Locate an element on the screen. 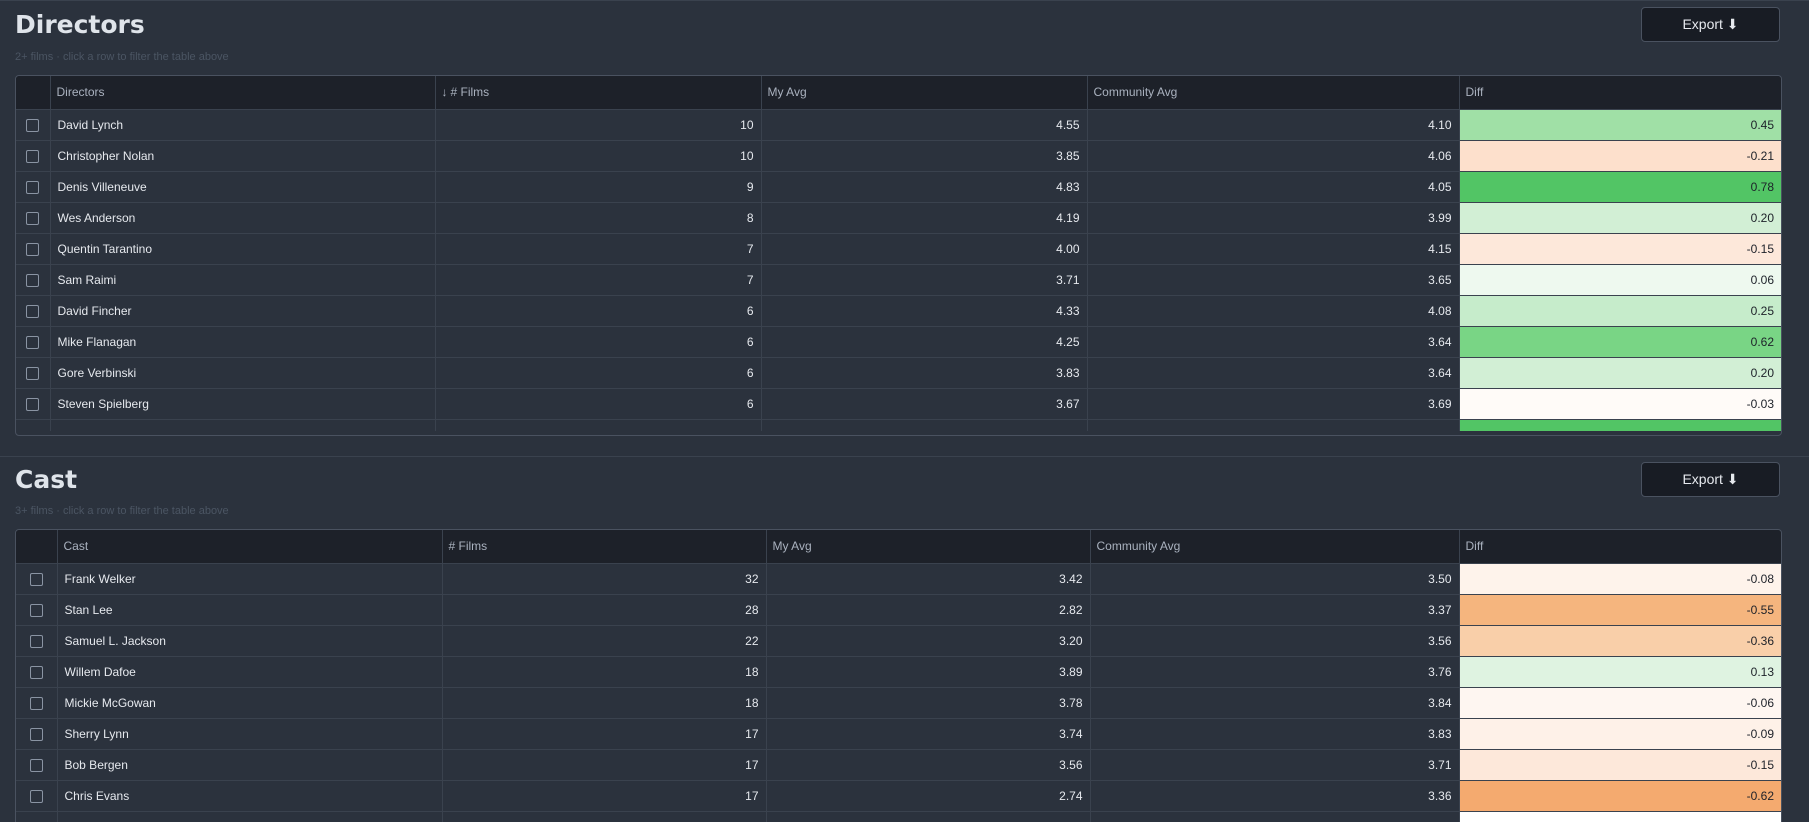 The width and height of the screenshot is (1809, 822). directors-title: Directors is located at coordinates (80, 24).